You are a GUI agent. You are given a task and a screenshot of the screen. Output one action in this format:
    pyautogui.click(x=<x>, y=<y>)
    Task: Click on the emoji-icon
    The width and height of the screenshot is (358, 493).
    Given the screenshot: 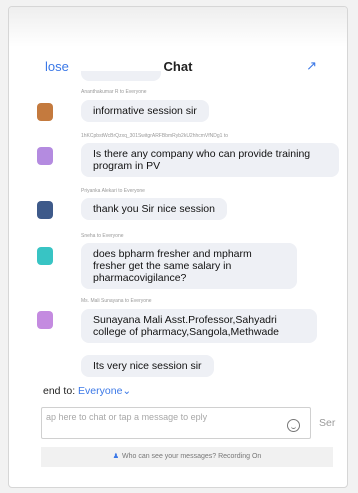 What is the action you would take?
    pyautogui.click(x=293, y=425)
    